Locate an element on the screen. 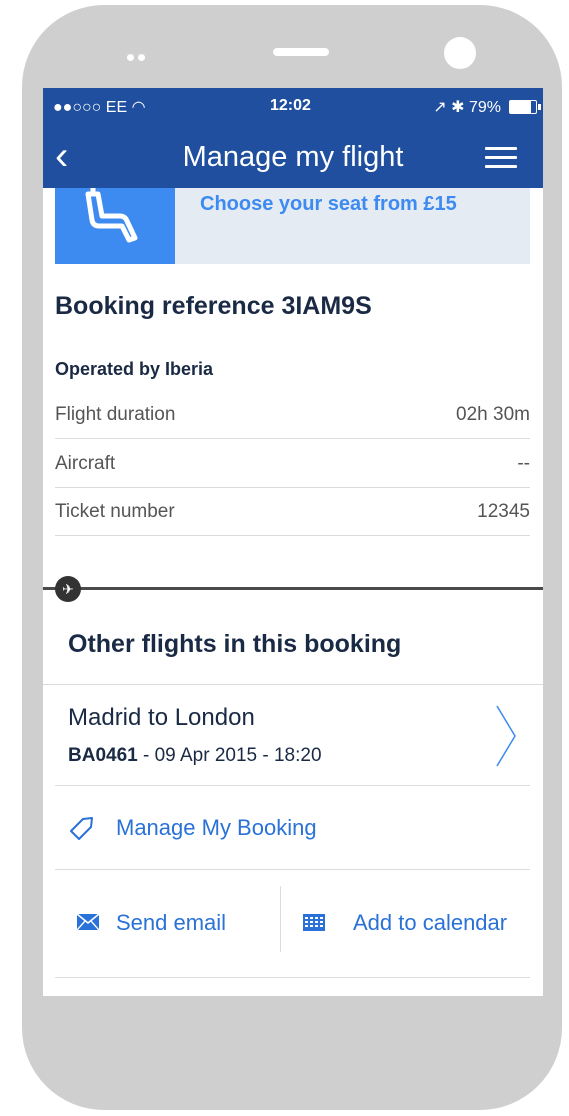 The height and width of the screenshot is (1116, 569). seat-icon-box is located at coordinates (115, 226).